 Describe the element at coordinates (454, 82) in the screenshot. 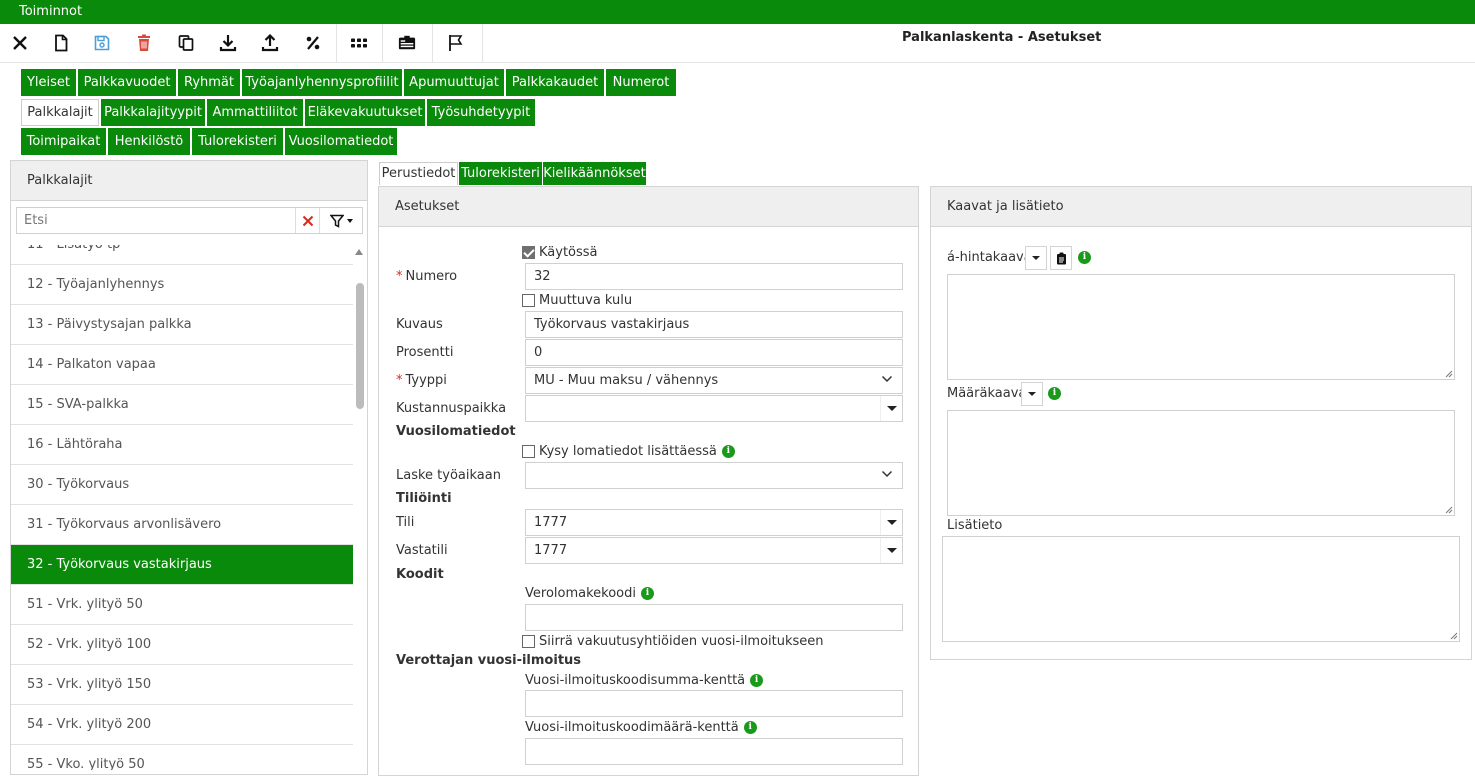

I see `nav-apumuuttujat: Apumuuttujat` at that location.